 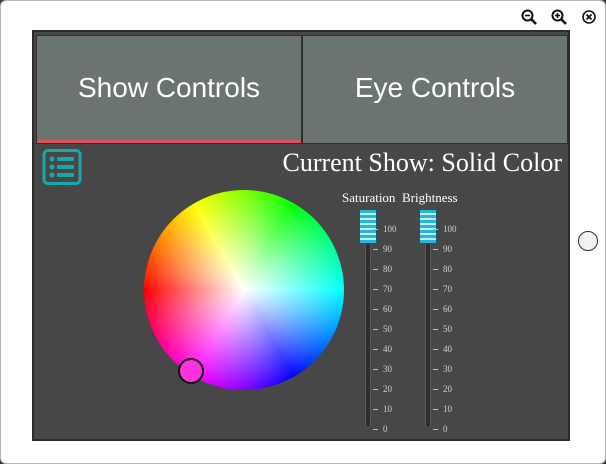 What do you see at coordinates (589, 17) in the screenshot?
I see `close-icon` at bounding box center [589, 17].